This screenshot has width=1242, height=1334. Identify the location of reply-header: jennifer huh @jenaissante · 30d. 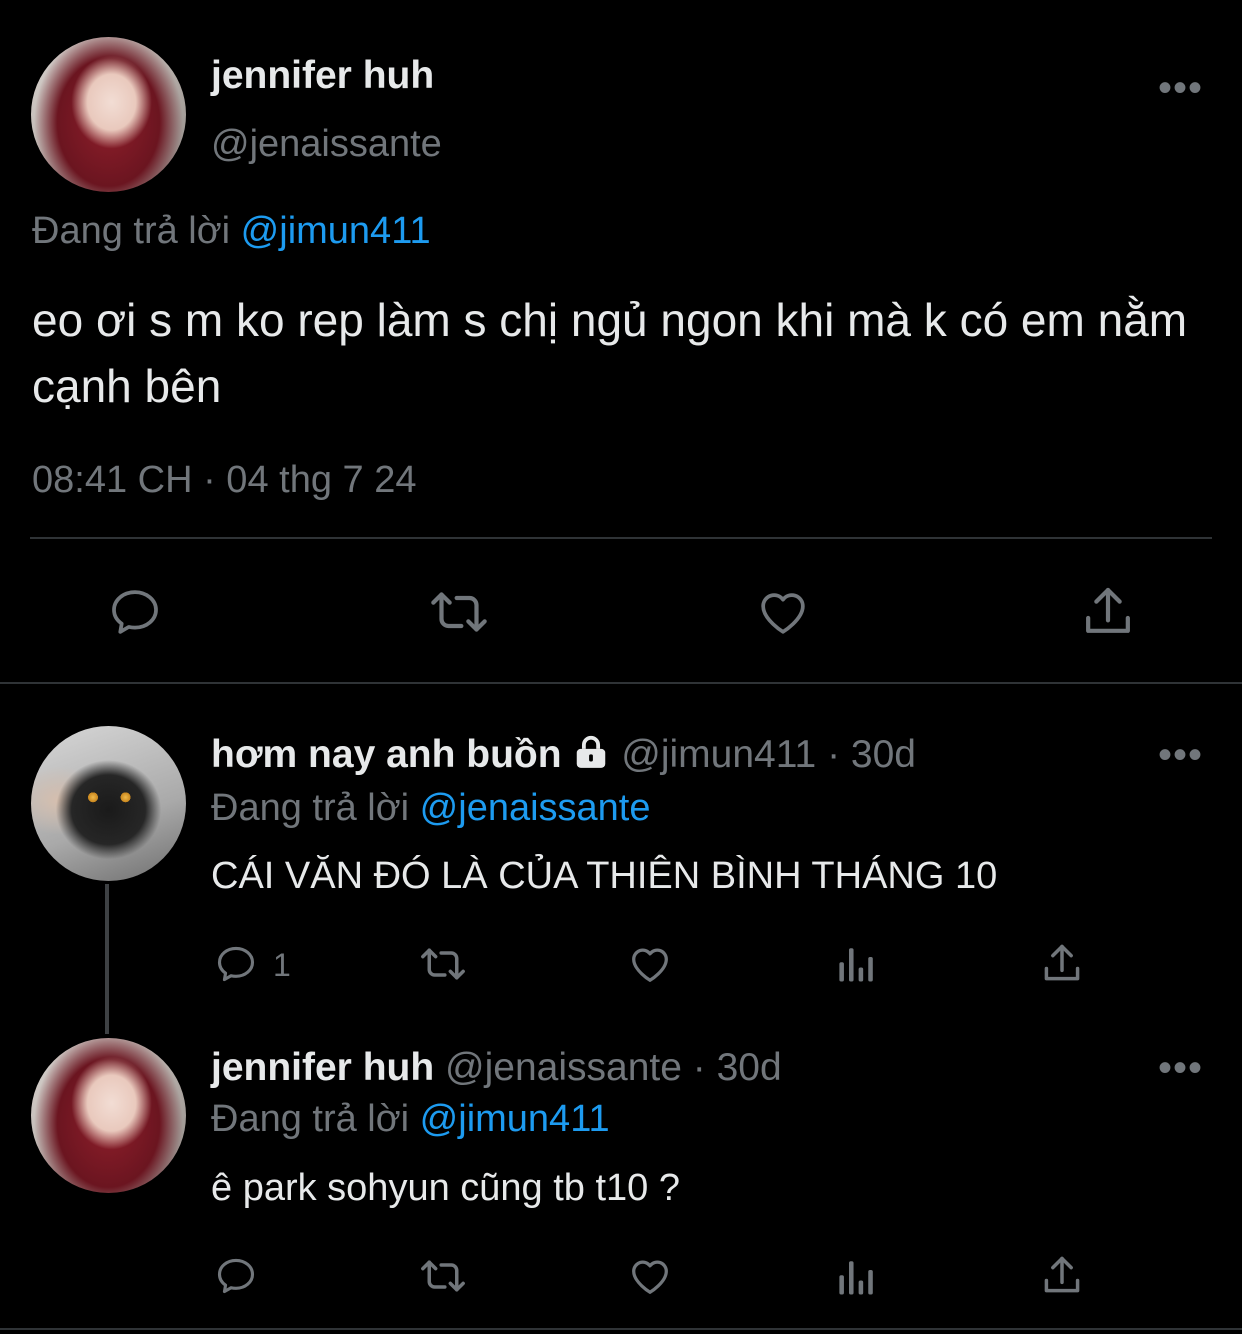
(496, 1068).